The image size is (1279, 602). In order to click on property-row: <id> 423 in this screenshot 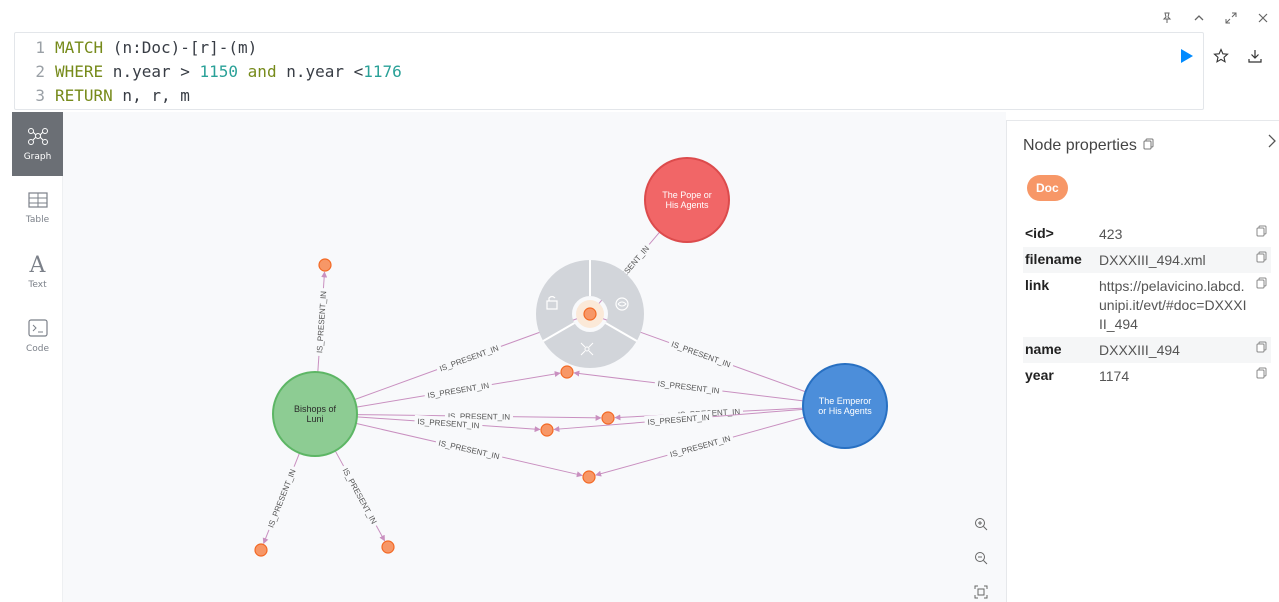, I will do `click(1147, 234)`.